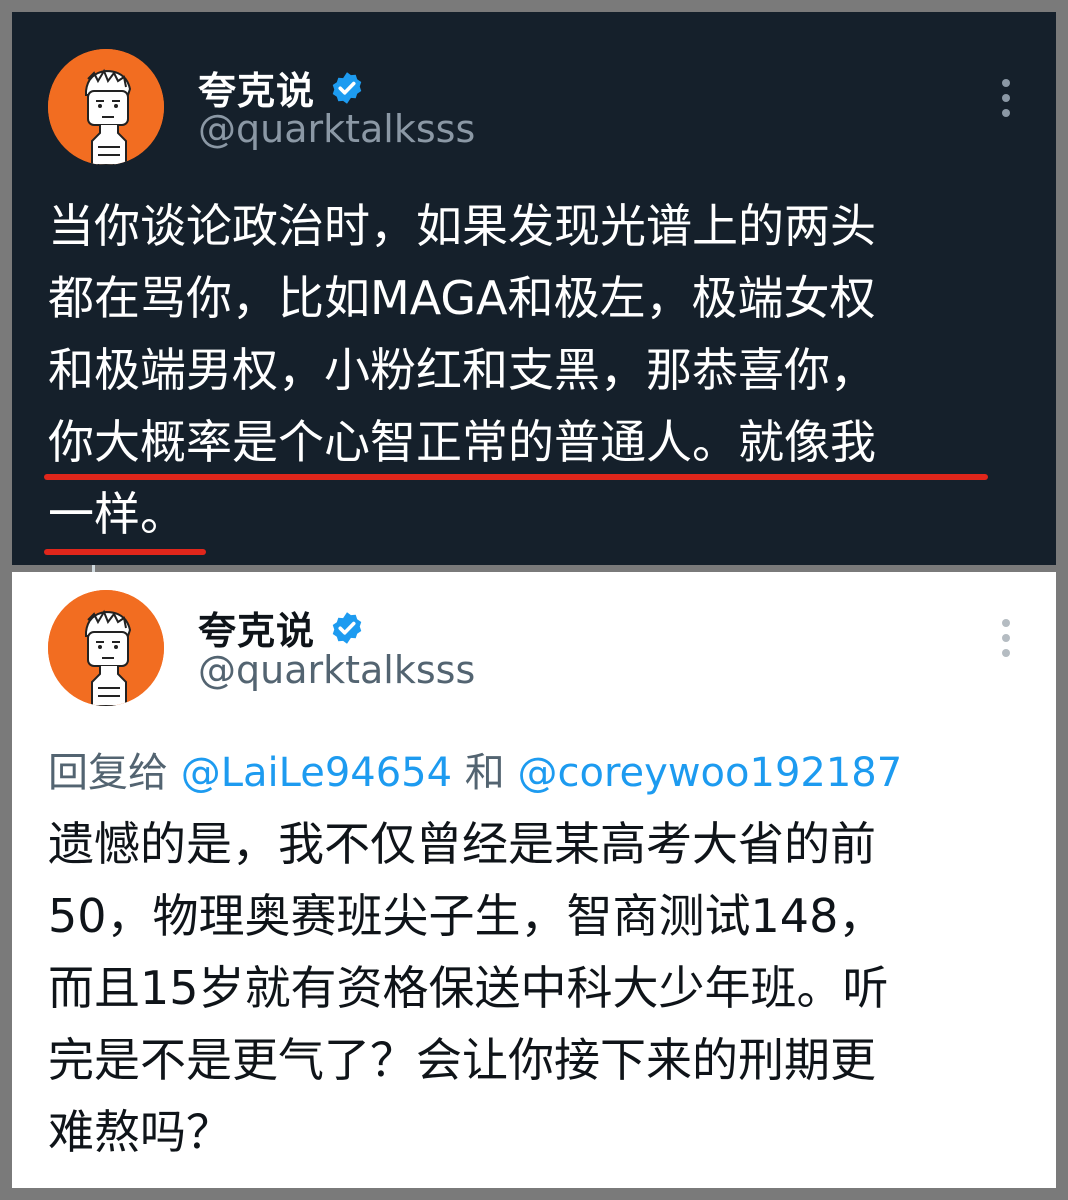  I want to click on tweet-line: 而且15岁就有资格保送中科大少年班。听, so click(468, 988).